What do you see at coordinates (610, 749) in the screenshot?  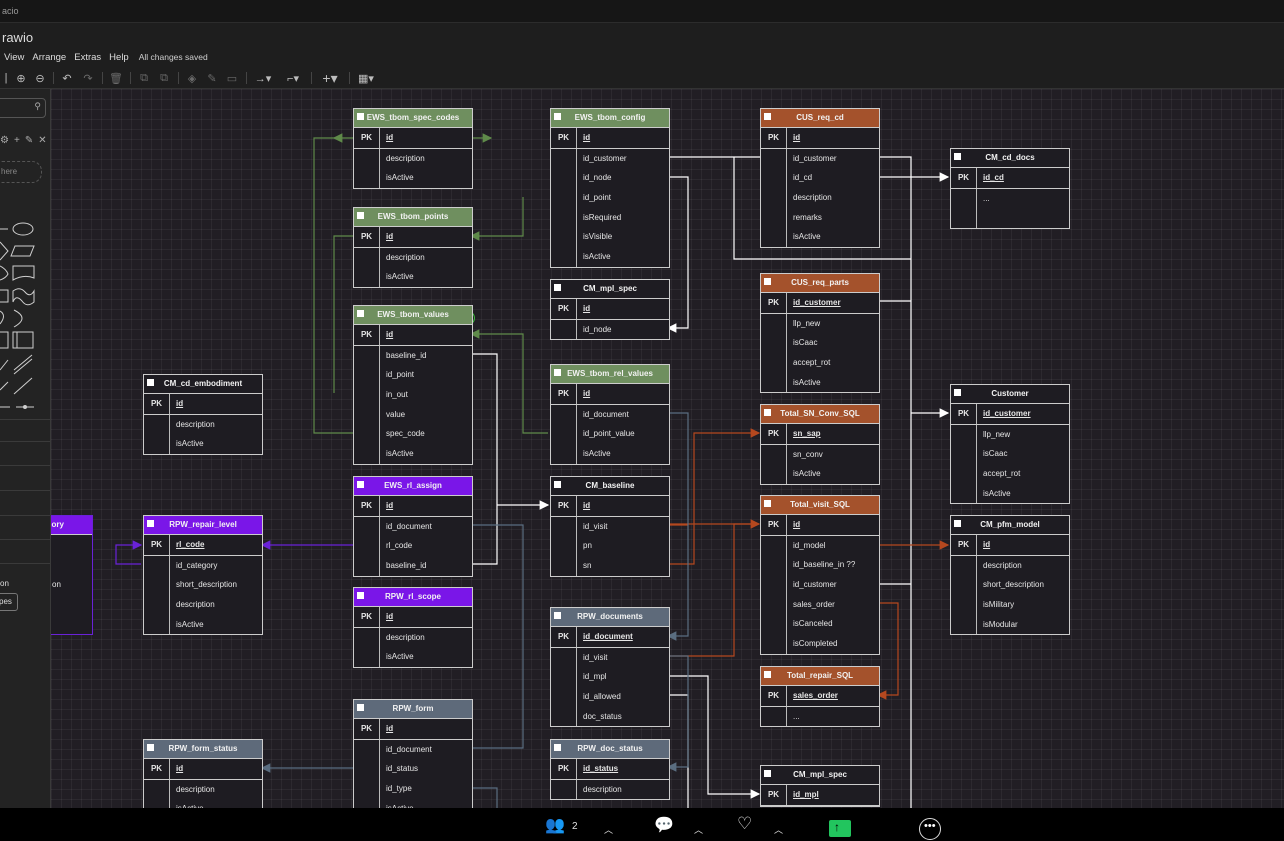 I see `table-header: RPW_doc_status` at bounding box center [610, 749].